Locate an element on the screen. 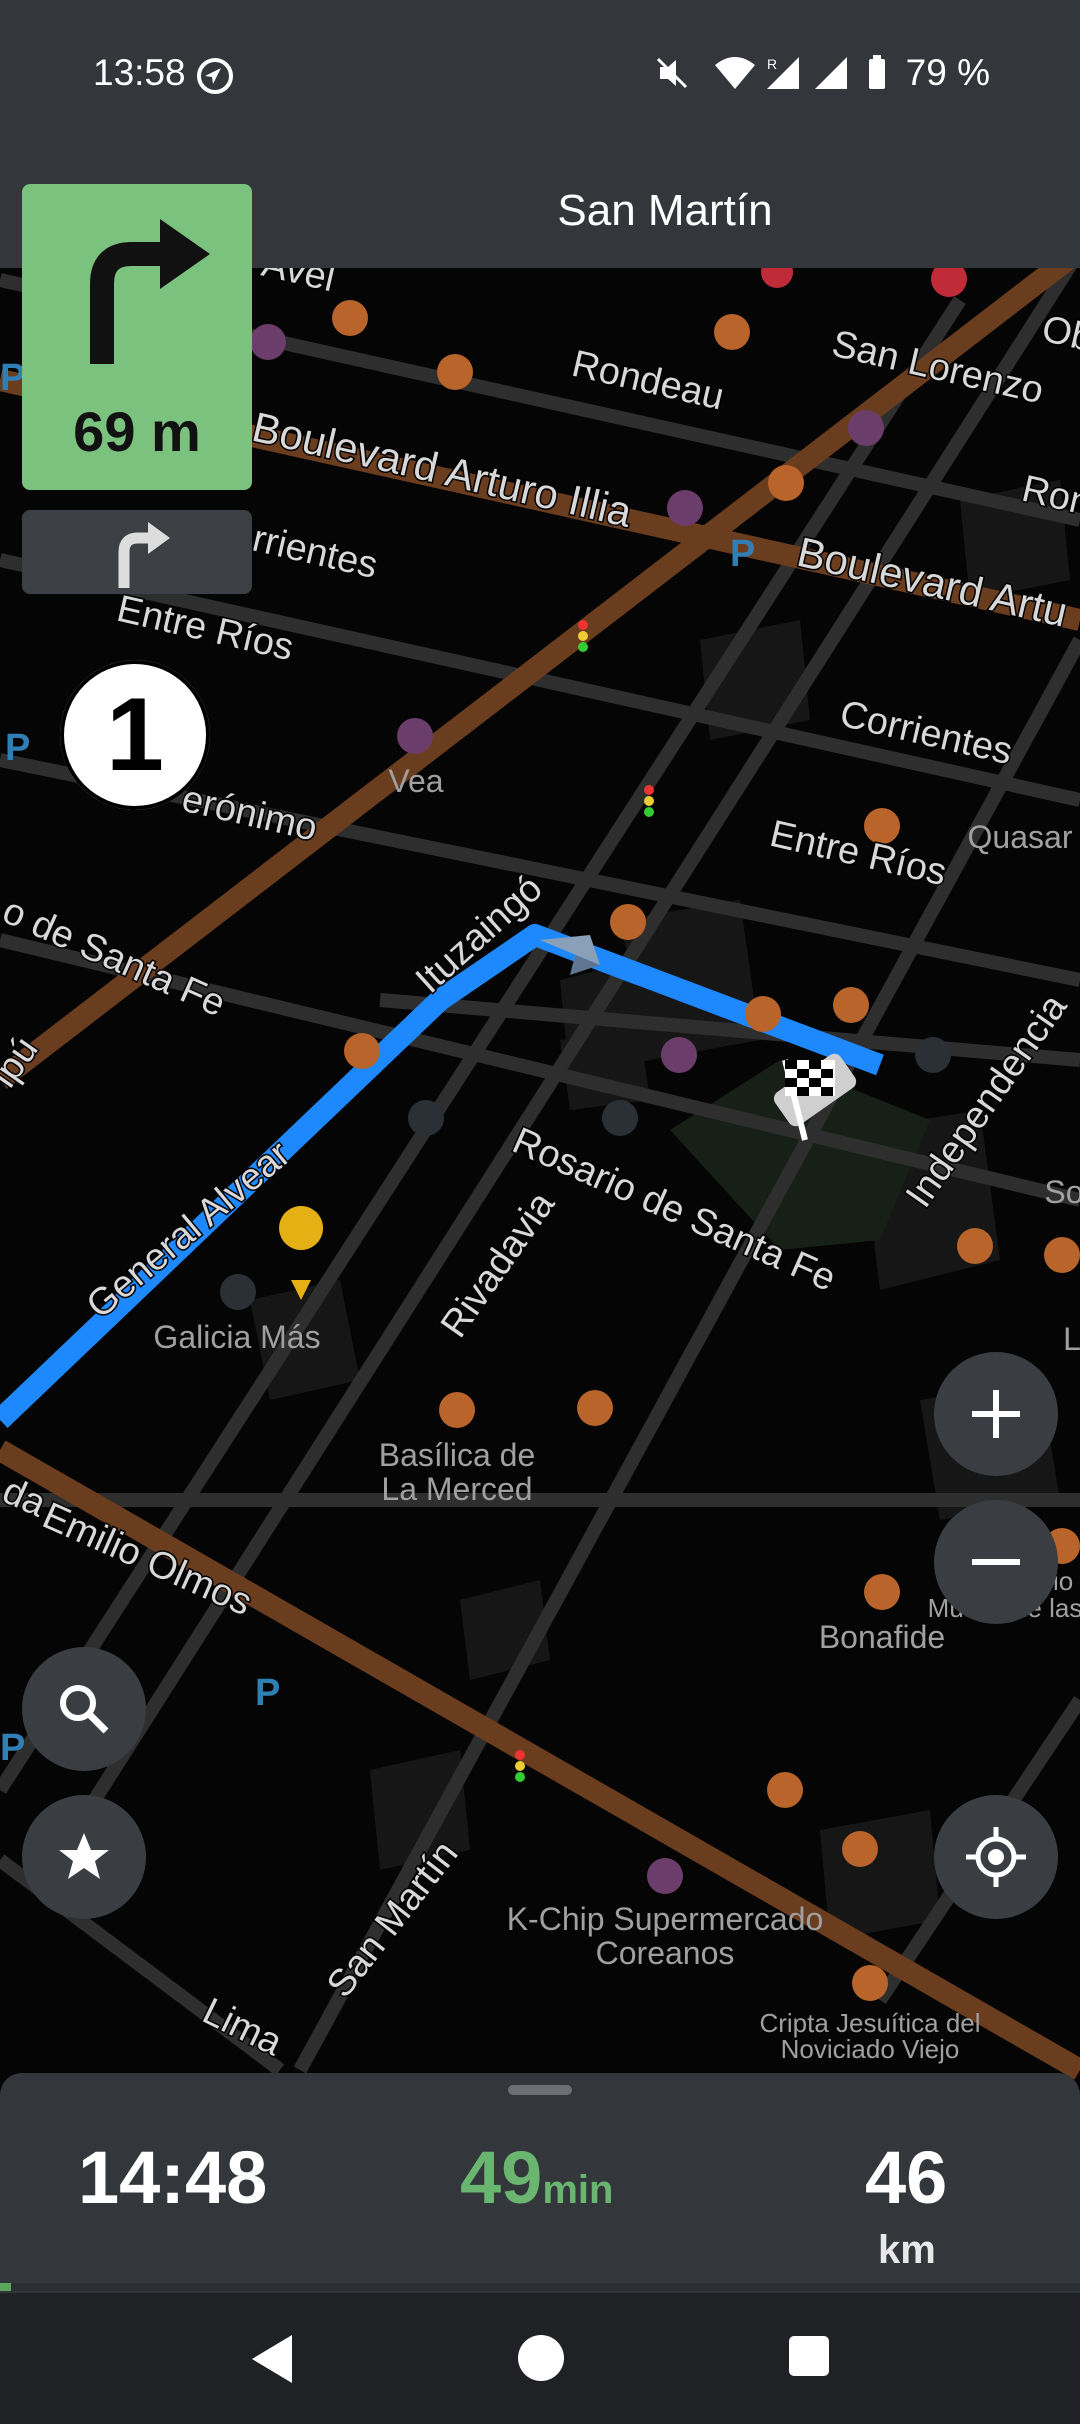 The image size is (1080, 2424). next-turn-panel is located at coordinates (137, 552).